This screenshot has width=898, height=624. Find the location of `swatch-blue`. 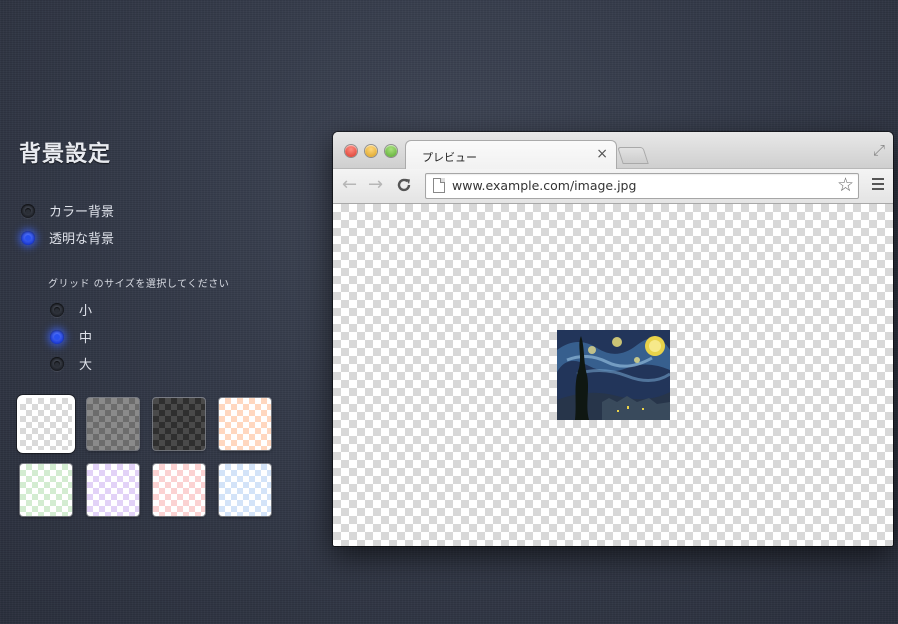

swatch-blue is located at coordinates (245, 490).